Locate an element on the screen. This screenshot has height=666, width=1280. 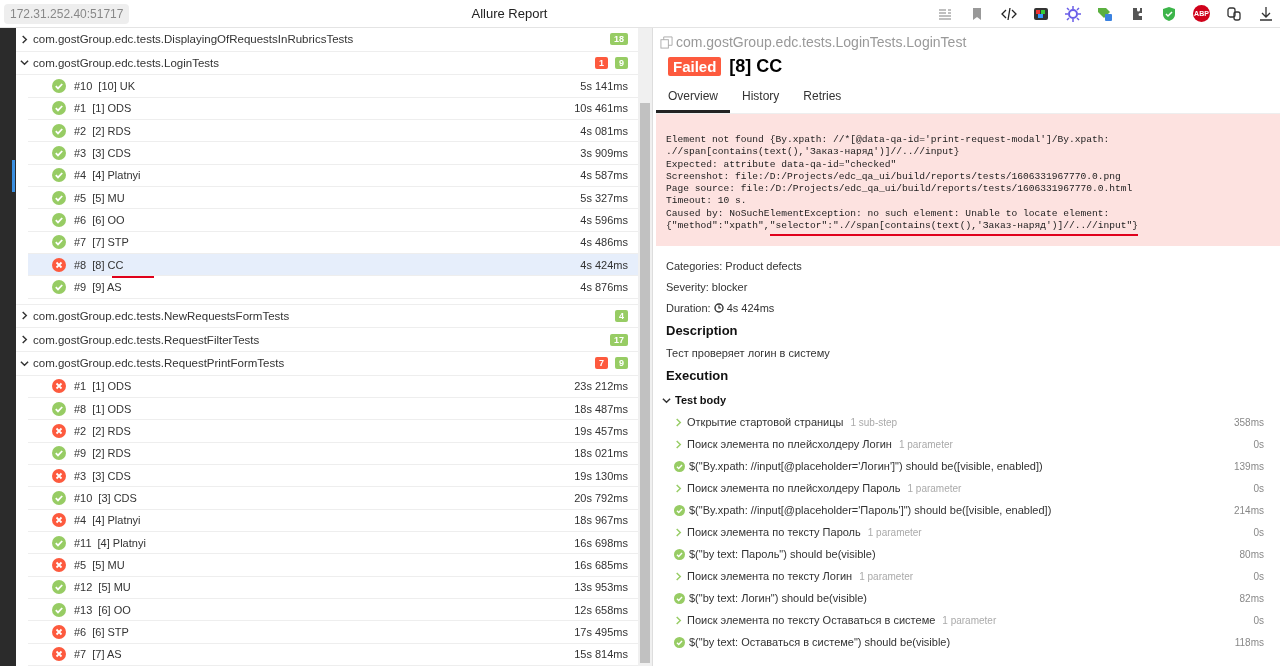
color-grid-icon is located at coordinates (1041, 13).